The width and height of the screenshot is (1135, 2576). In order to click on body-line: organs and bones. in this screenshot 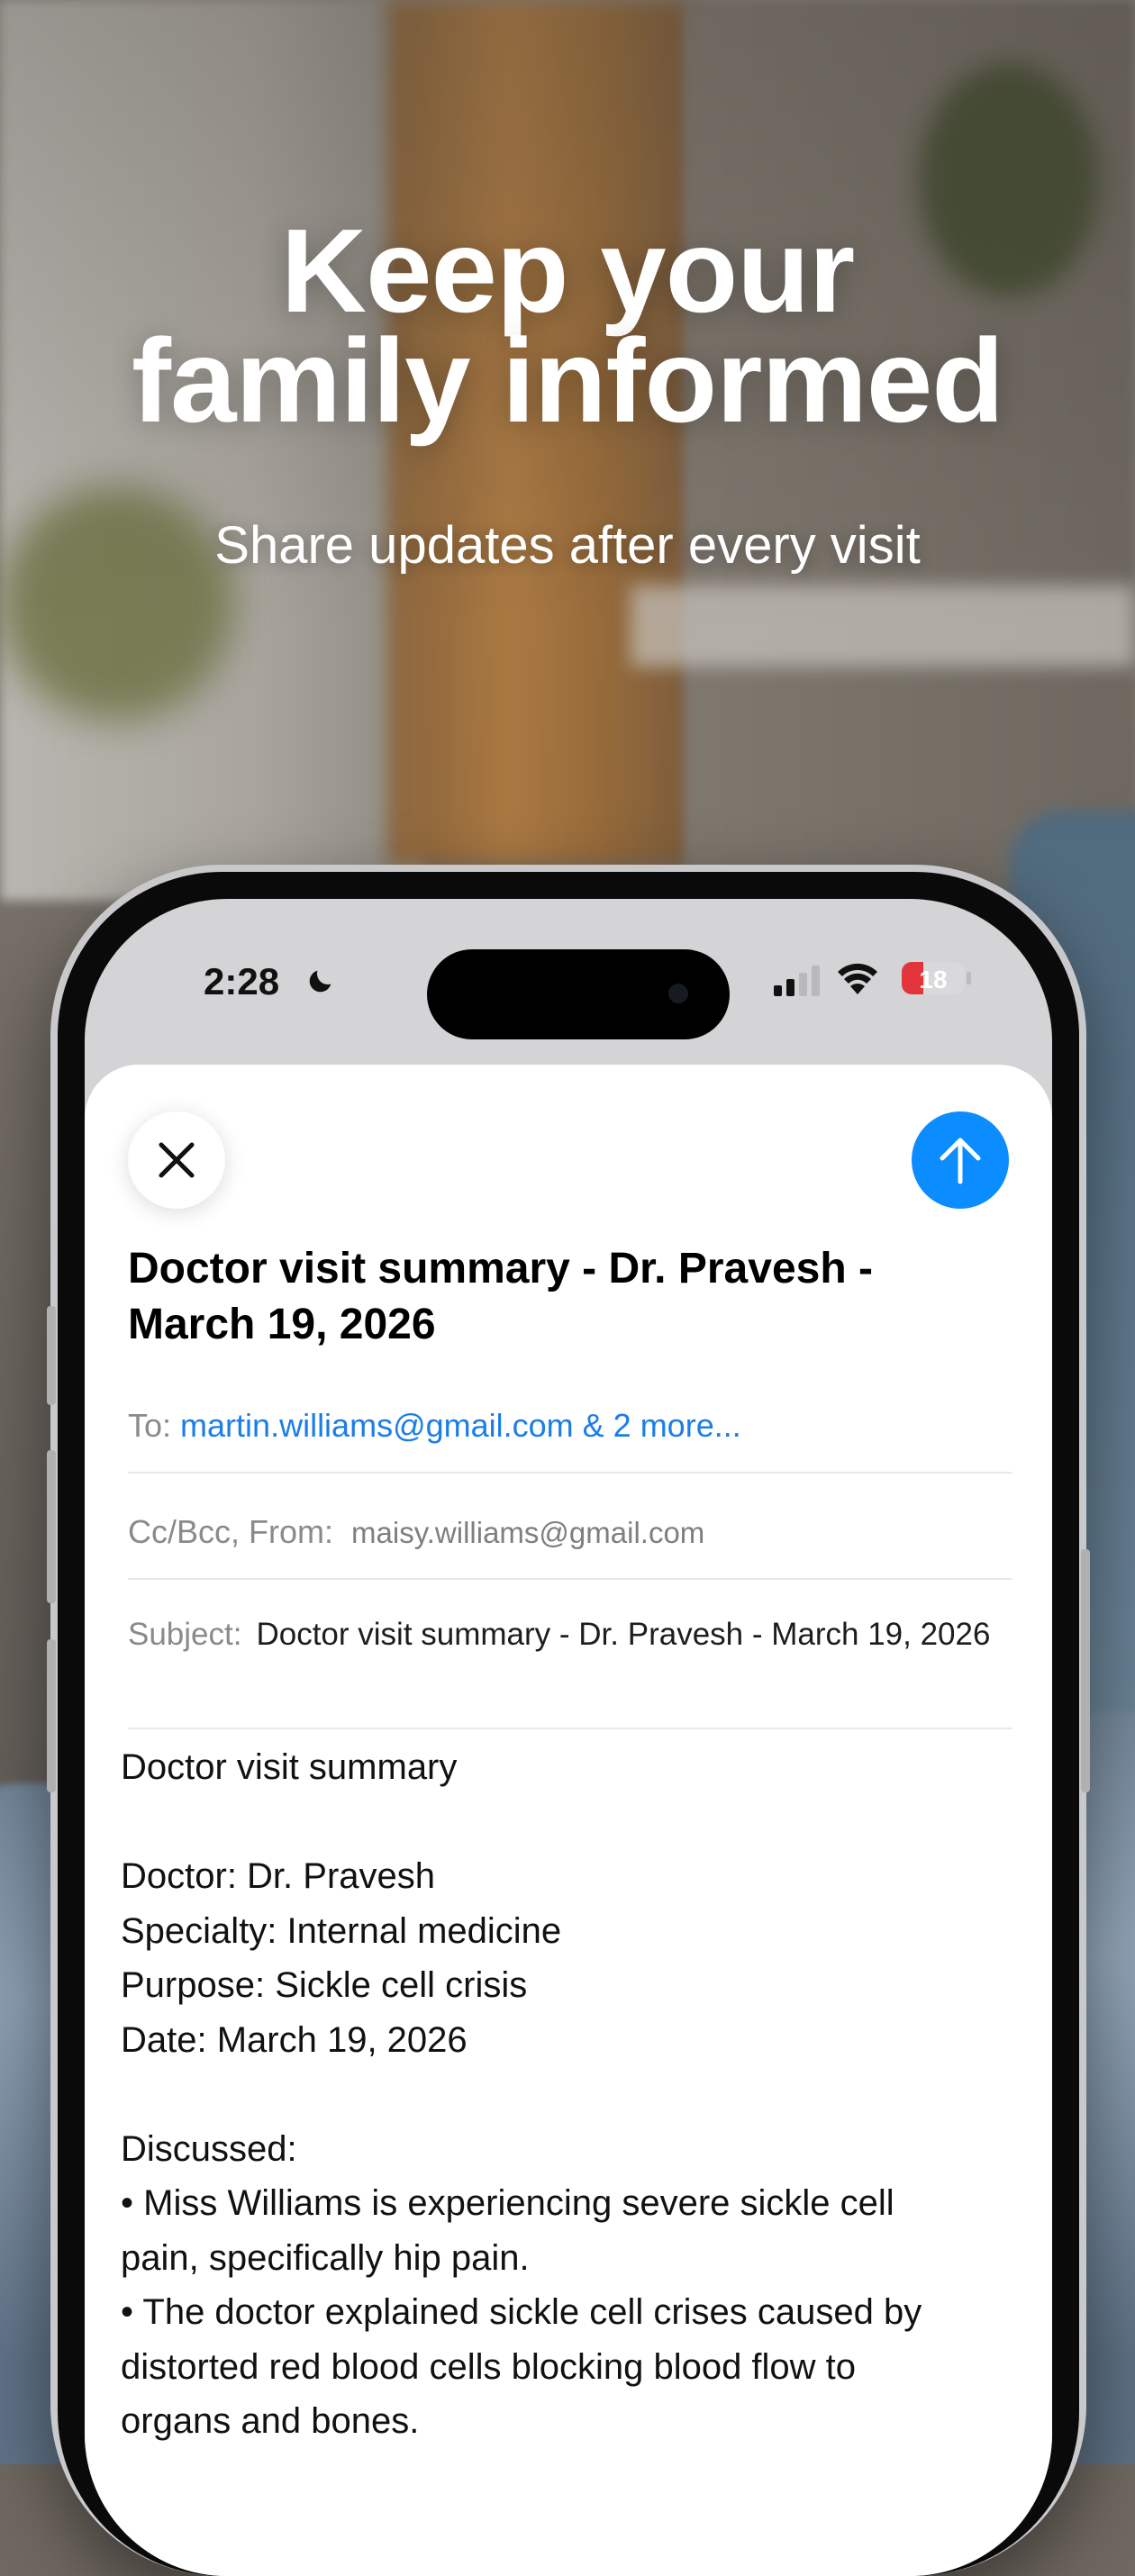, I will do `click(270, 2421)`.